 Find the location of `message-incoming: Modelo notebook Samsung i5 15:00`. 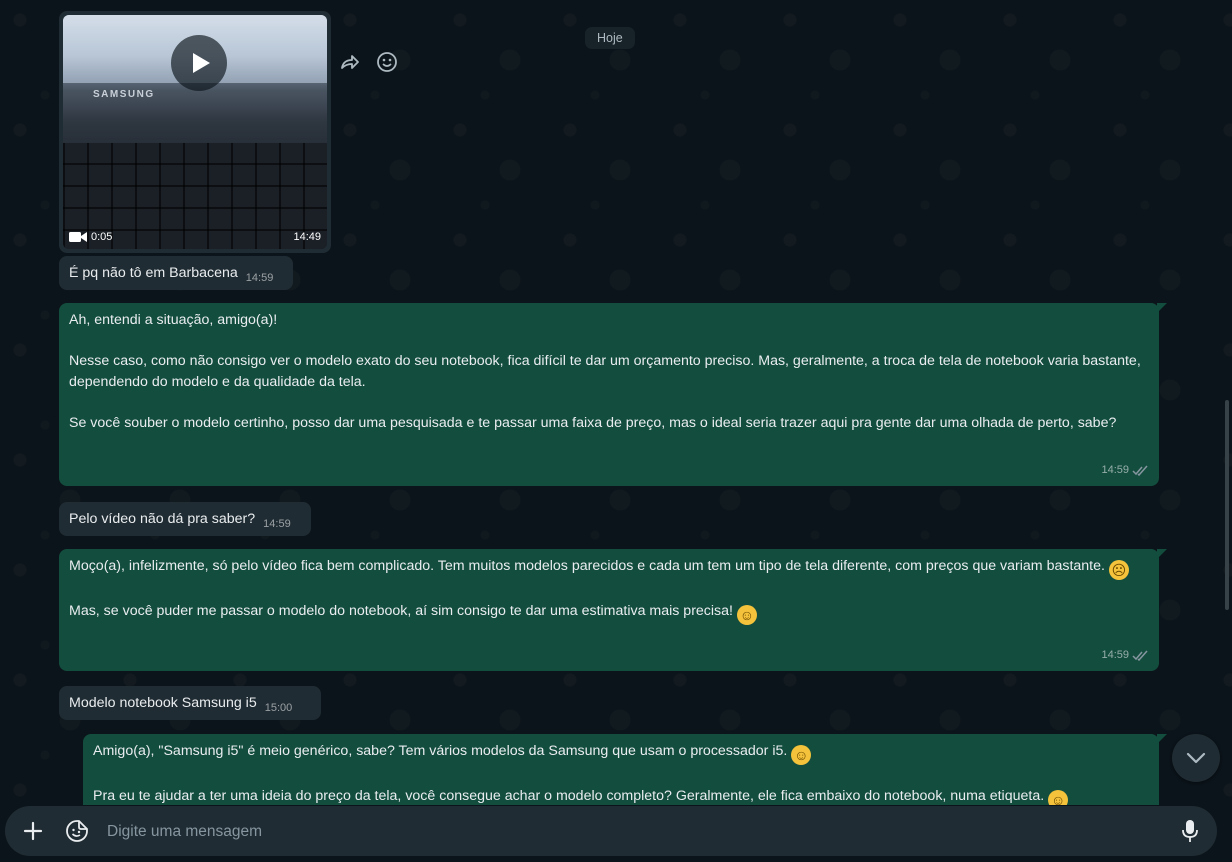

message-incoming: Modelo notebook Samsung i5 15:00 is located at coordinates (190, 703).